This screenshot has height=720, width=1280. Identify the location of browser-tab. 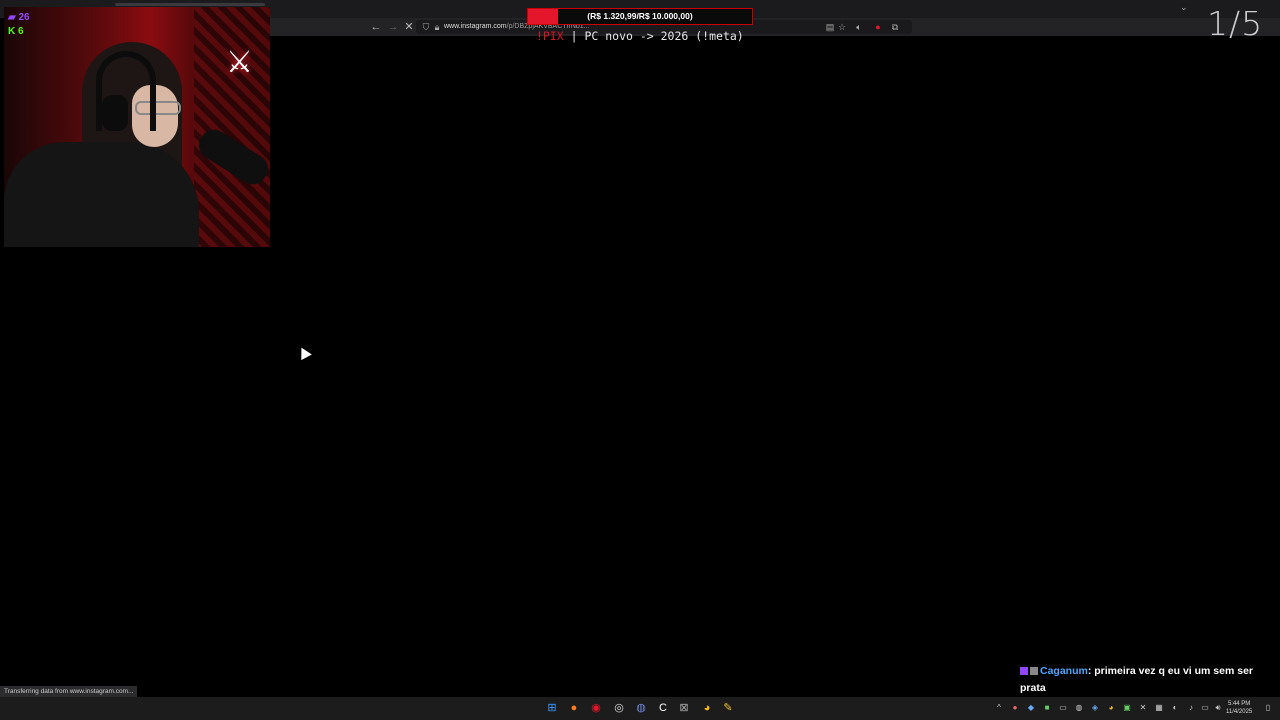
(190, 4).